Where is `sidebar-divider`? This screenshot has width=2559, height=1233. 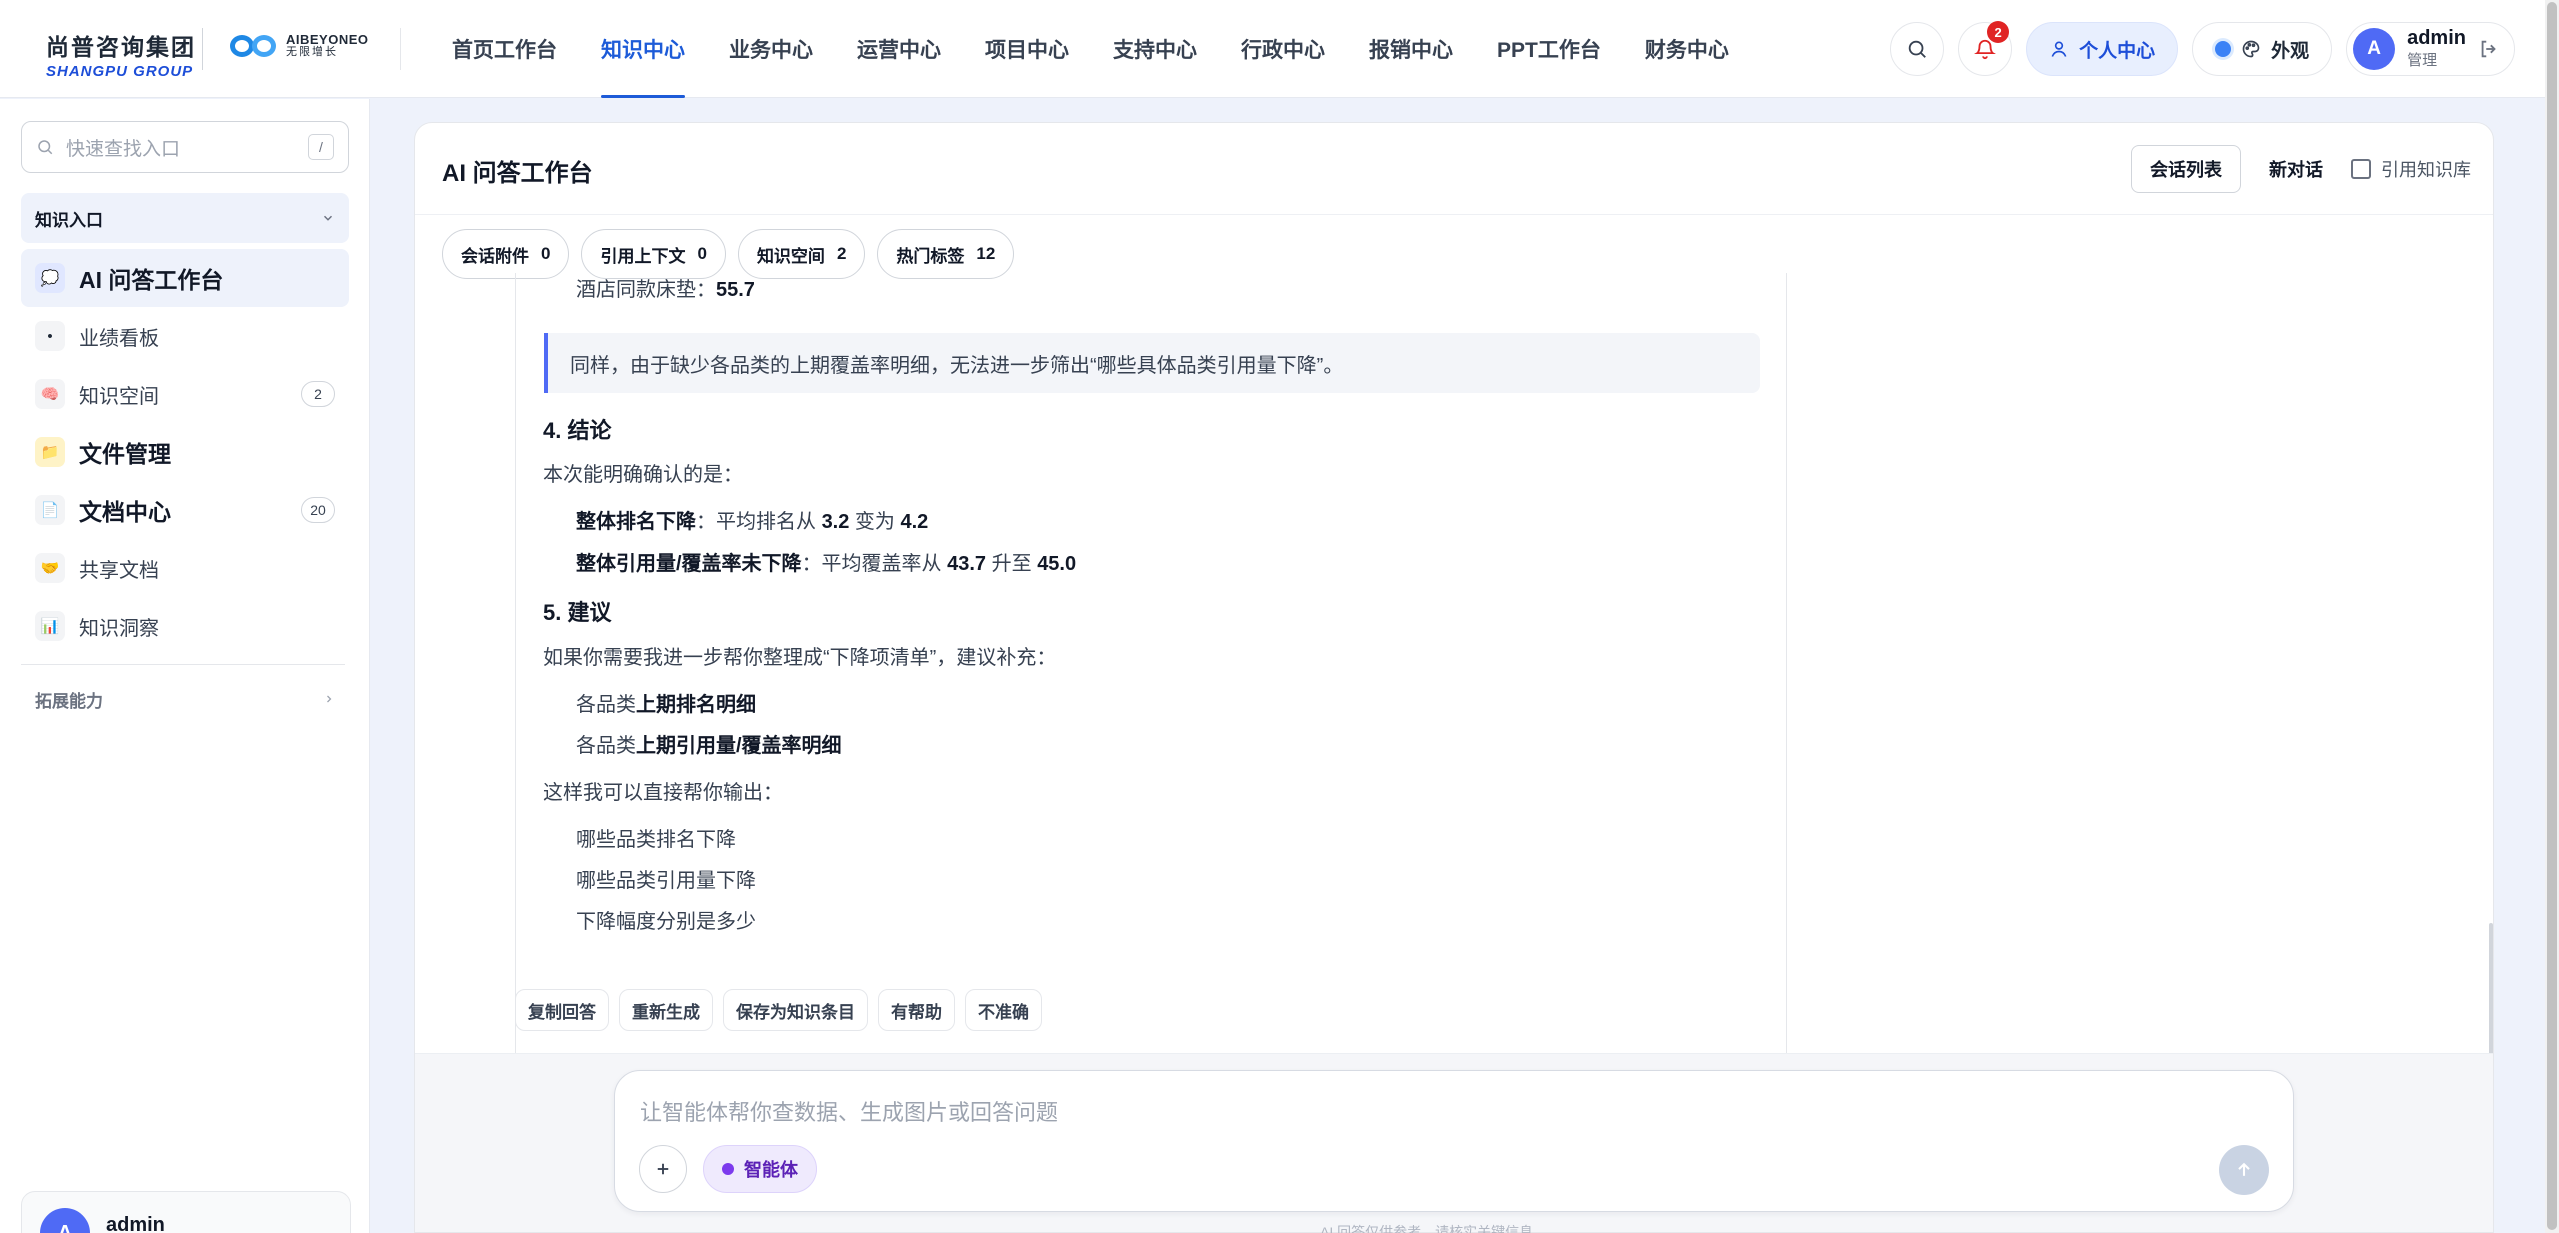 sidebar-divider is located at coordinates (183, 664).